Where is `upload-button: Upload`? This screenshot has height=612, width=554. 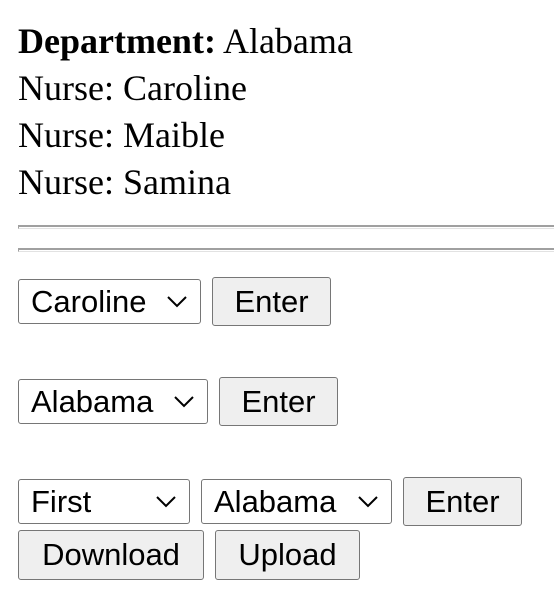 upload-button: Upload is located at coordinates (287, 555).